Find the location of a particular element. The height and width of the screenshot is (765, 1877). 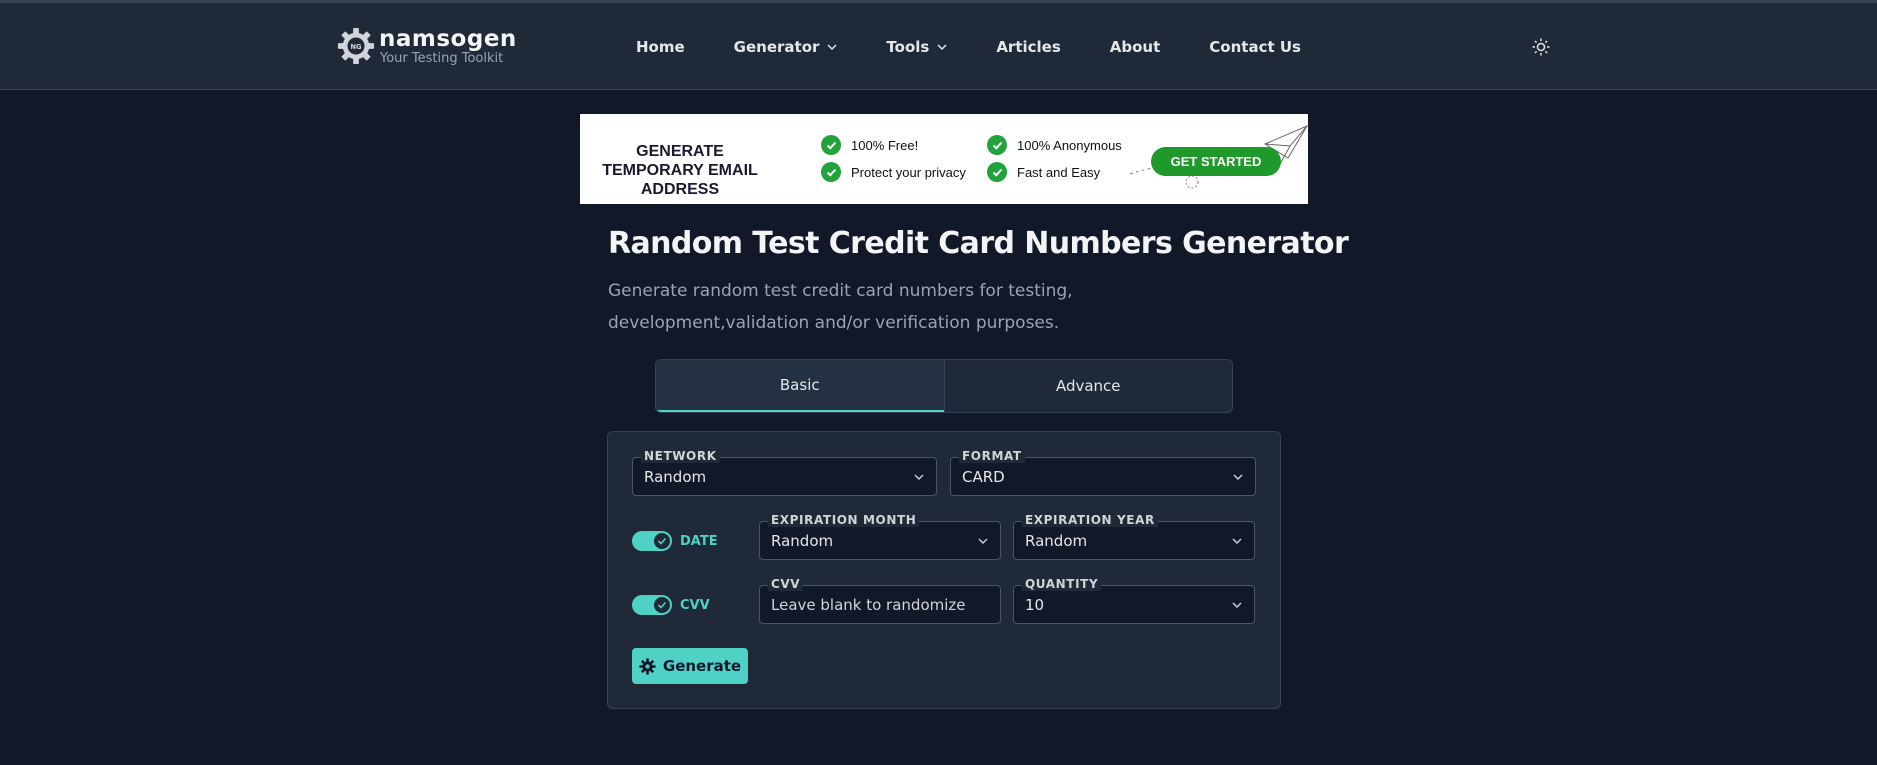

expiration-year-value: Random is located at coordinates (1056, 541).